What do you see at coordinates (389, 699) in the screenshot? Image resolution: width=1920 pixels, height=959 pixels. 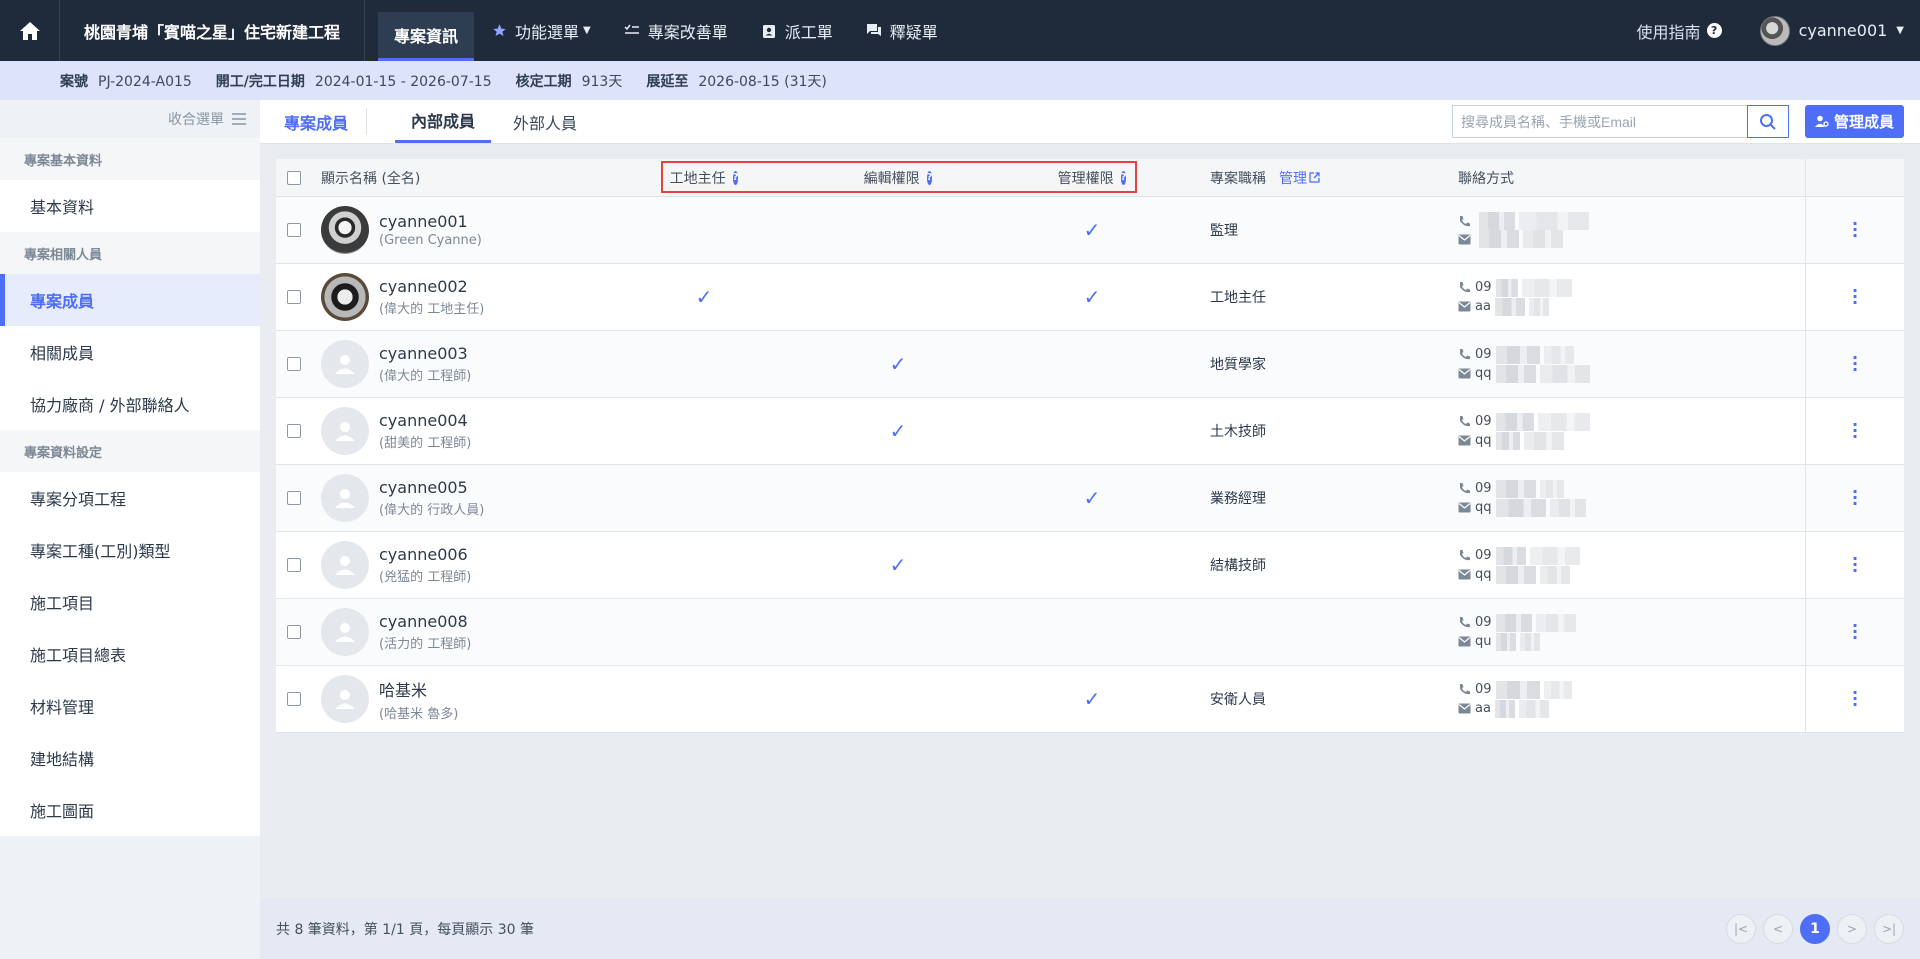 I see `member-cell: 哈基米 (哈基米 魯多)` at bounding box center [389, 699].